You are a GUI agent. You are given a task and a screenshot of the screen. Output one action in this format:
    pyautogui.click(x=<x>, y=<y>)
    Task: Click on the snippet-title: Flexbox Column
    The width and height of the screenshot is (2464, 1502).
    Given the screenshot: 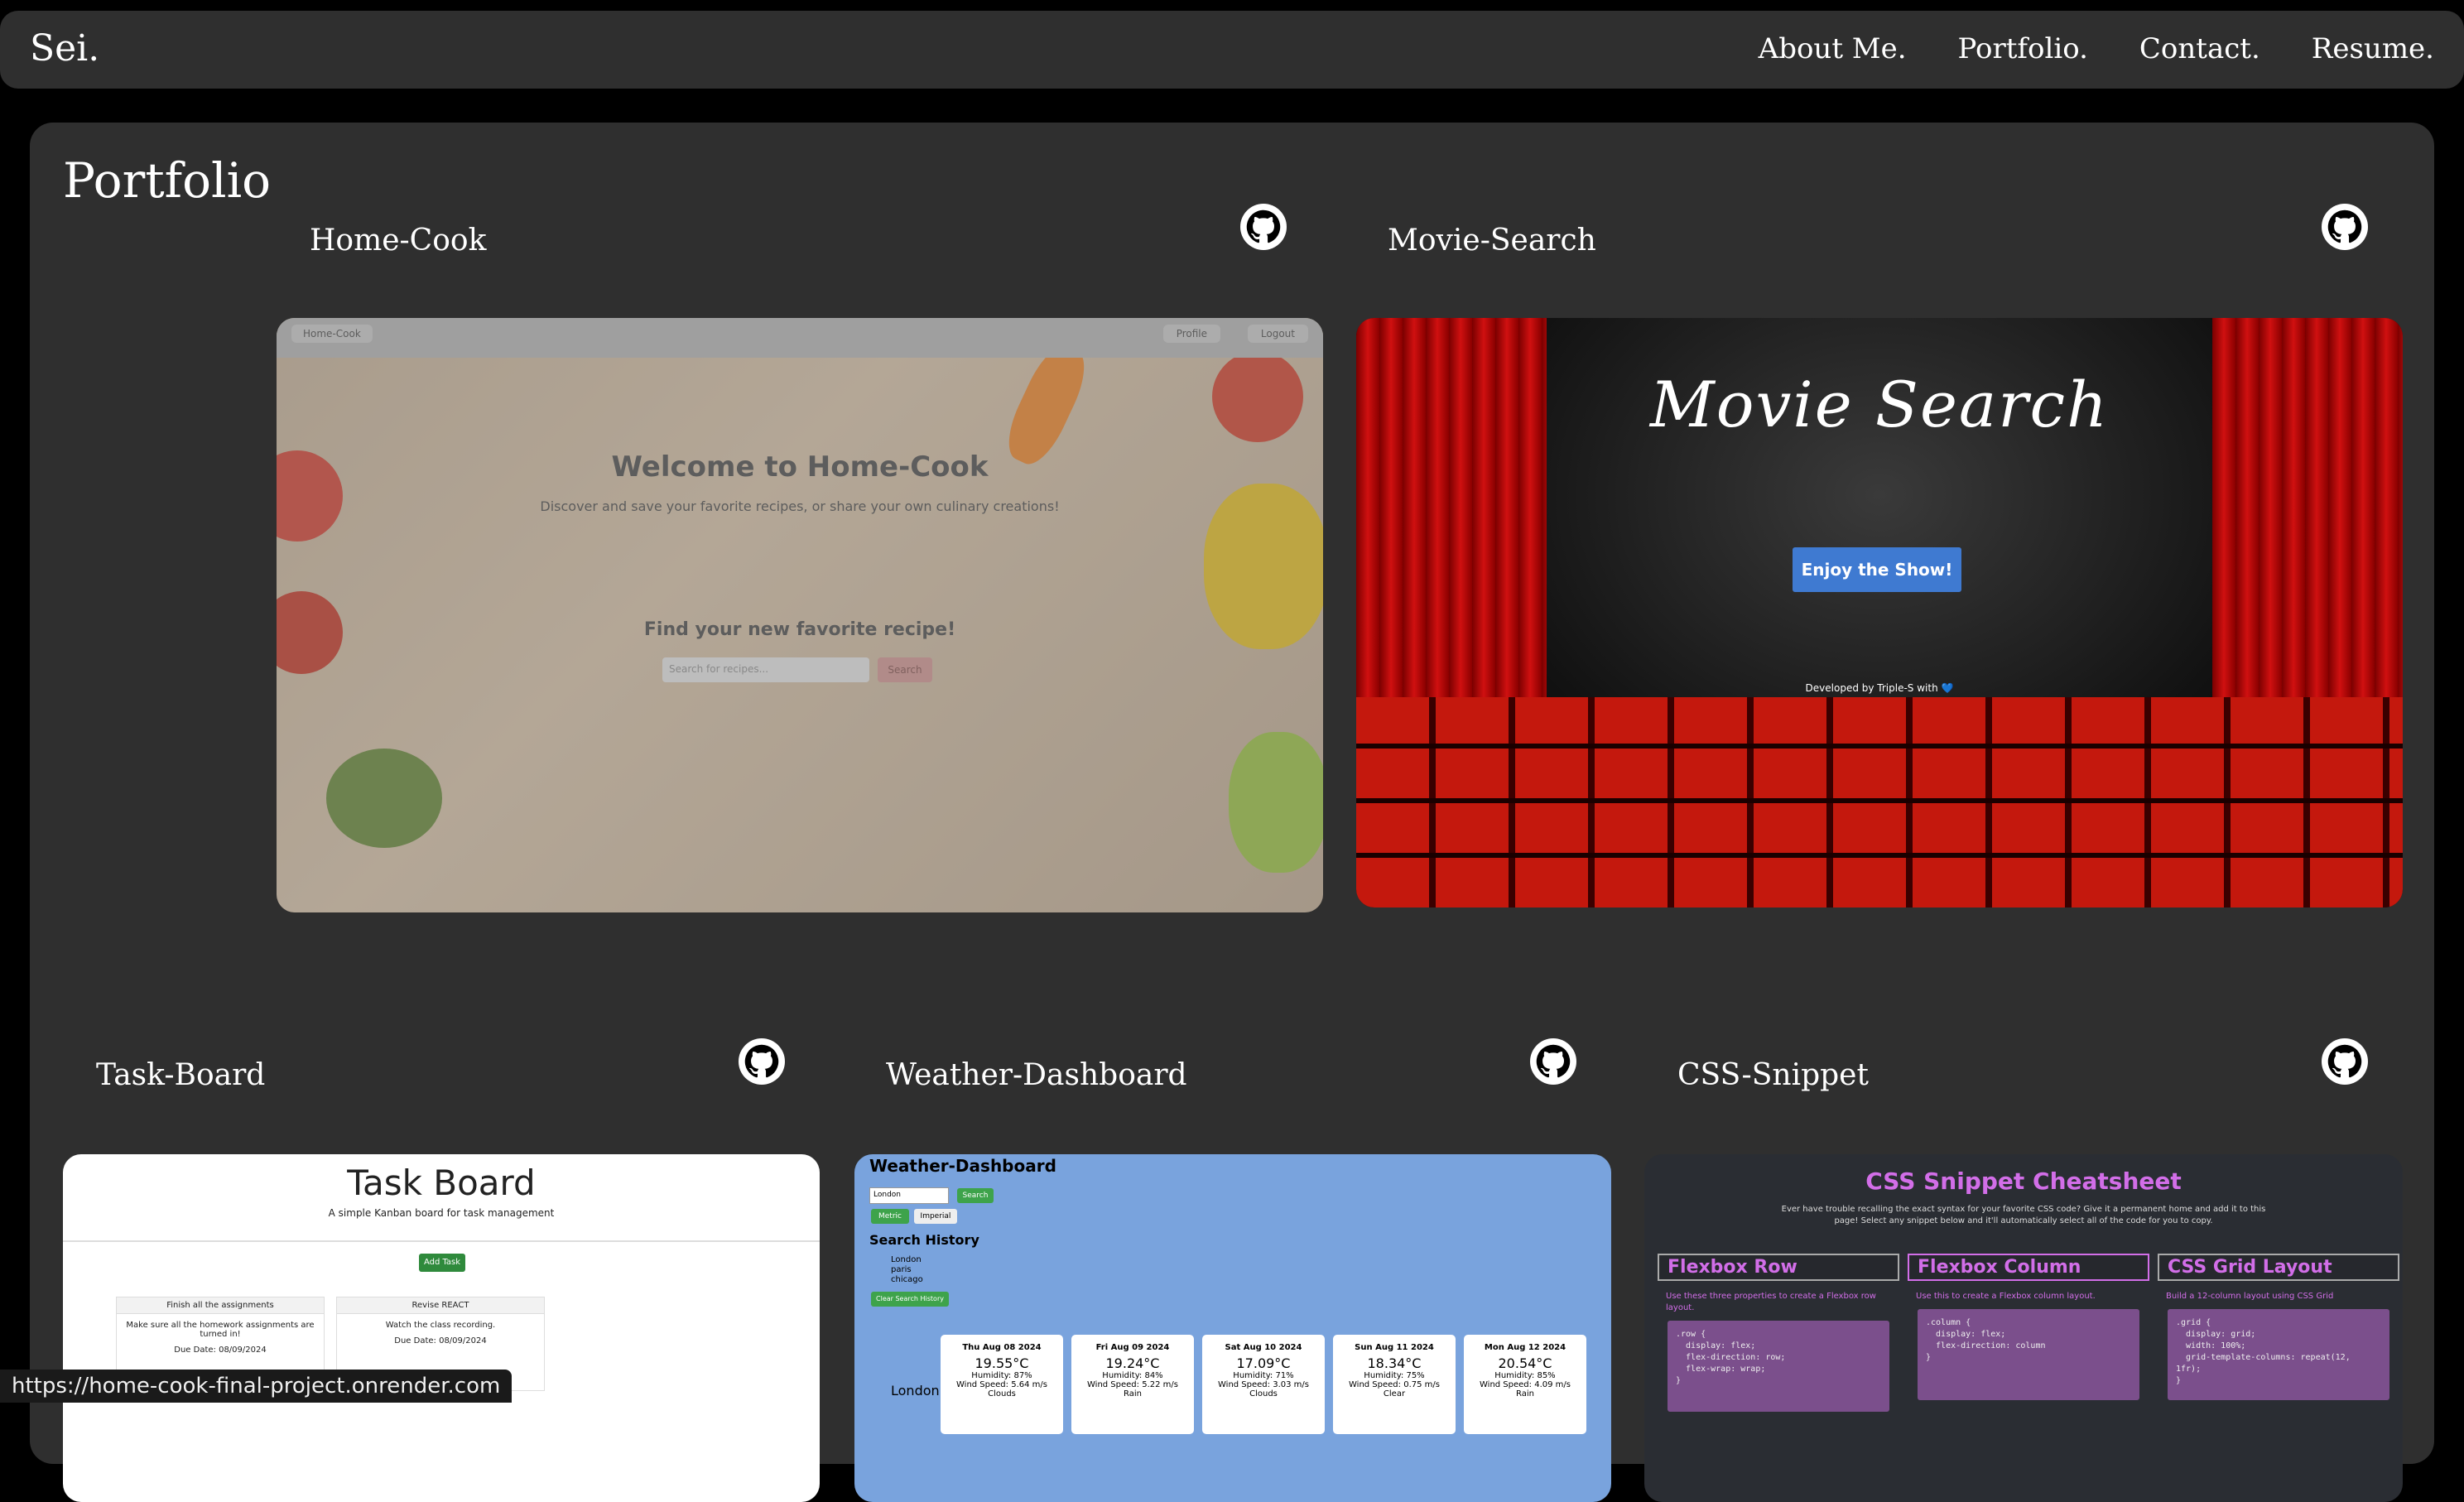 What is the action you would take?
    pyautogui.click(x=2029, y=1267)
    